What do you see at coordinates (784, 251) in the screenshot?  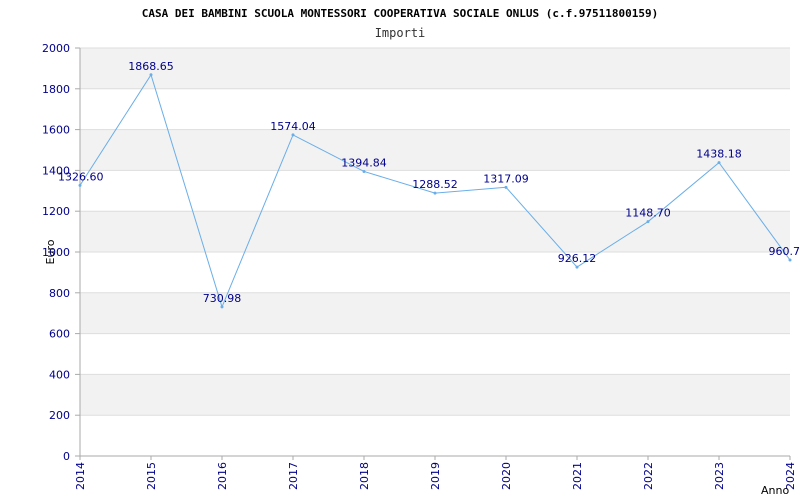 I see `data-label: 960.7` at bounding box center [784, 251].